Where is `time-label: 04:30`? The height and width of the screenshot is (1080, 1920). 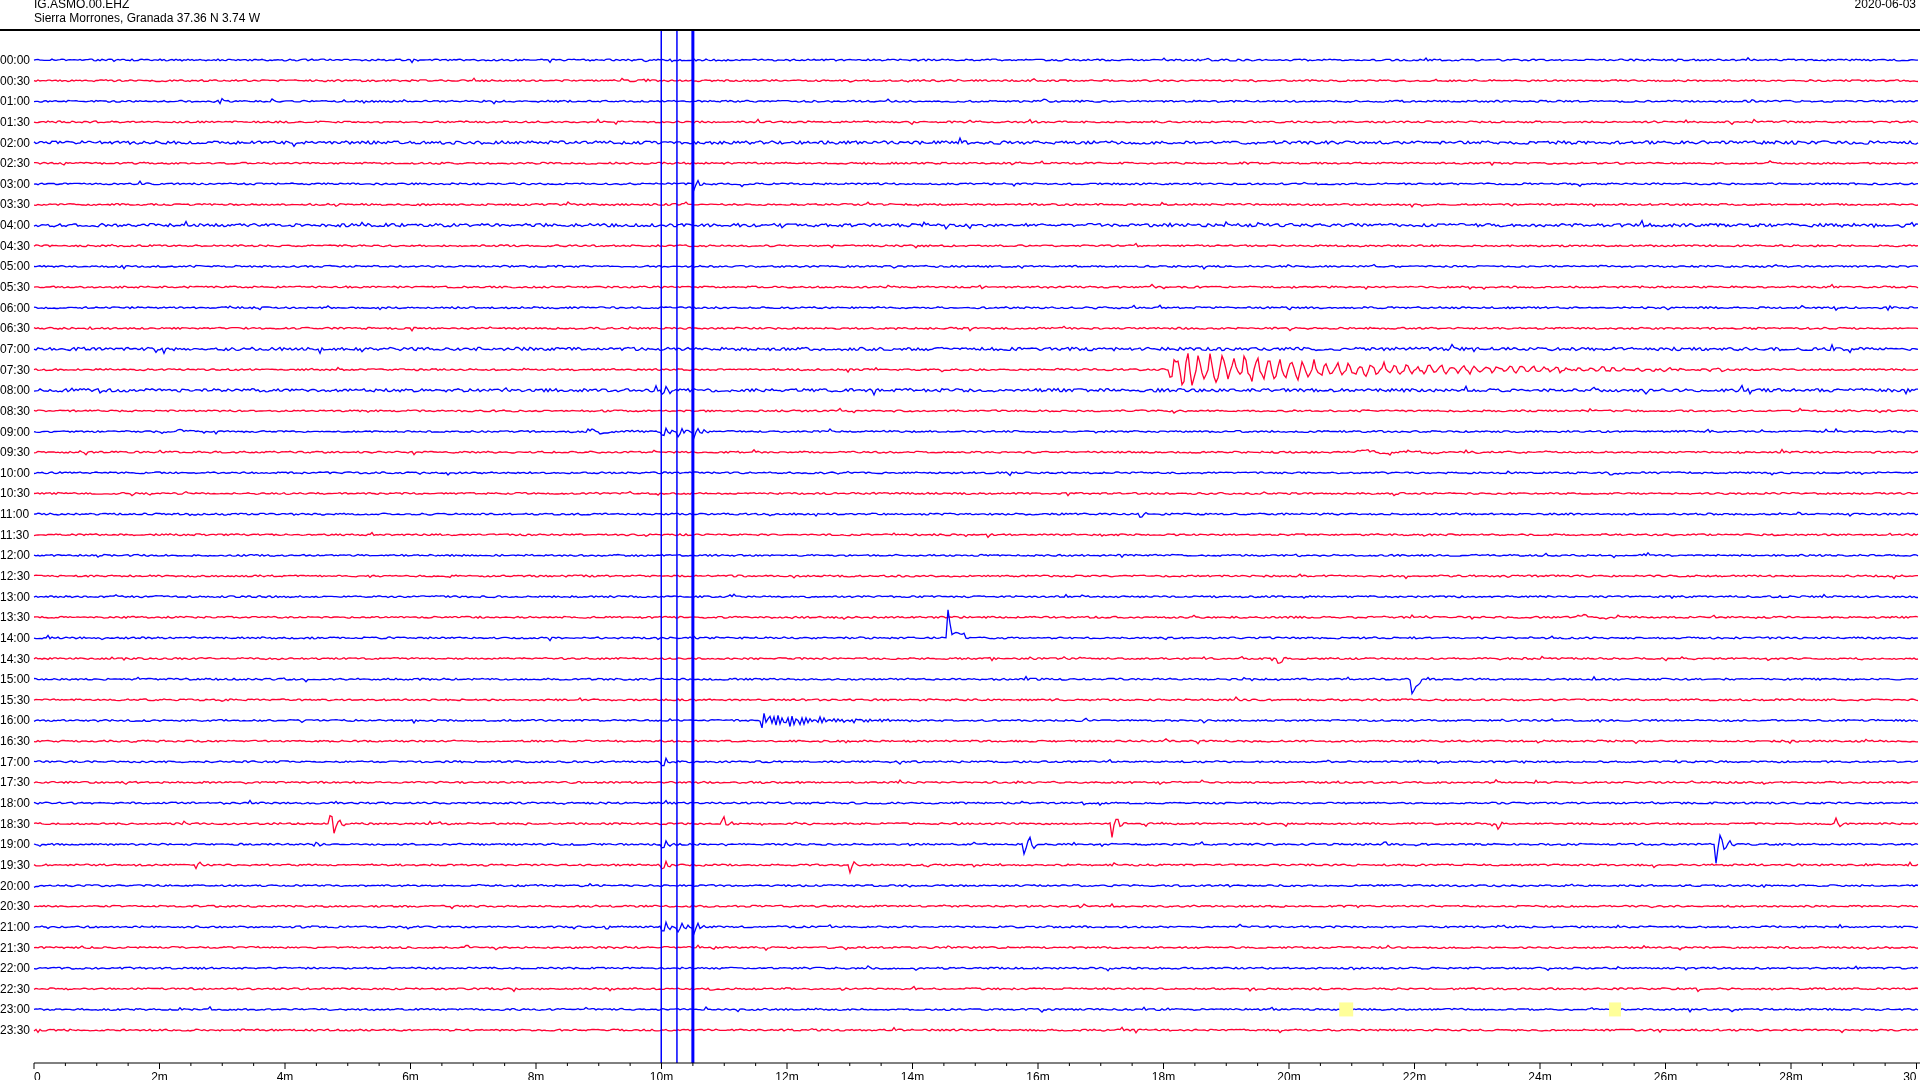
time-label: 04:30 is located at coordinates (15, 245).